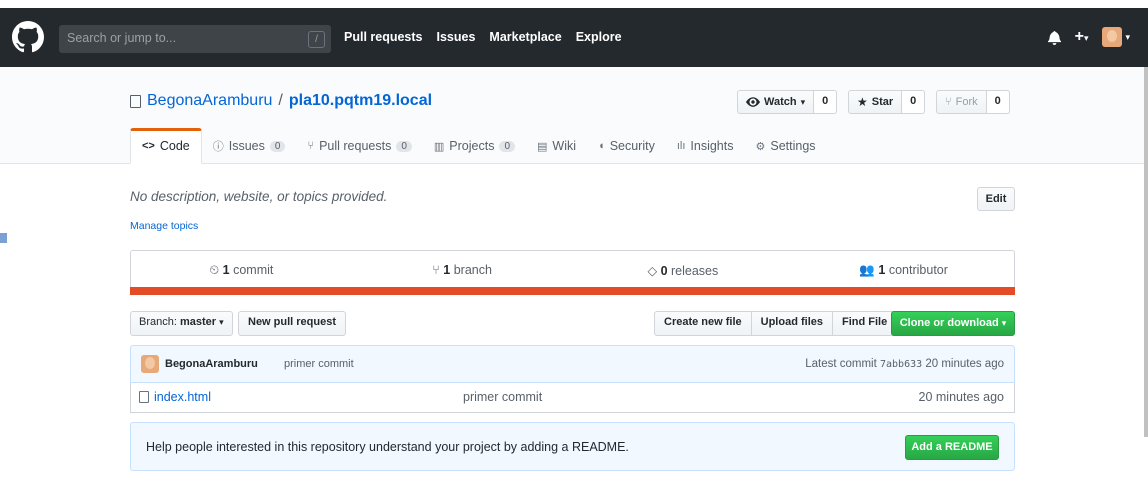  Describe the element at coordinates (360, 101) in the screenshot. I see `repo-name-link: pla10.pqtm19.local` at that location.